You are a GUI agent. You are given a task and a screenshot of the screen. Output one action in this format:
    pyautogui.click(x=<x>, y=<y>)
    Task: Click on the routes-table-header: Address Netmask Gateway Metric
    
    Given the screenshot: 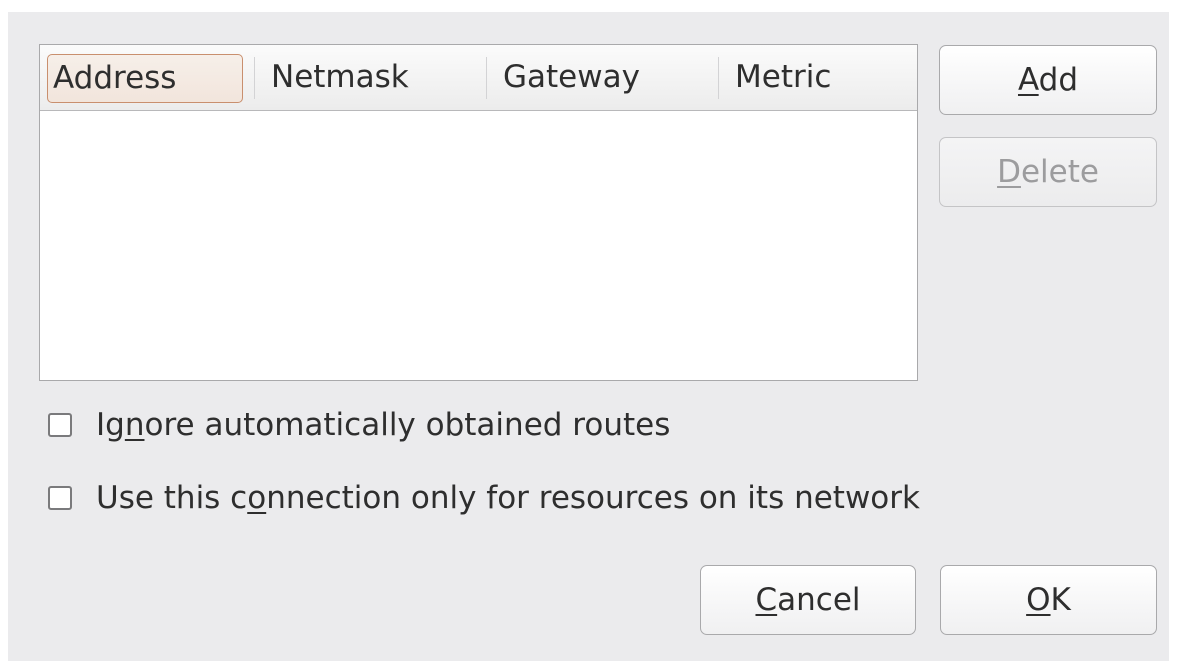 What is the action you would take?
    pyautogui.click(x=478, y=78)
    